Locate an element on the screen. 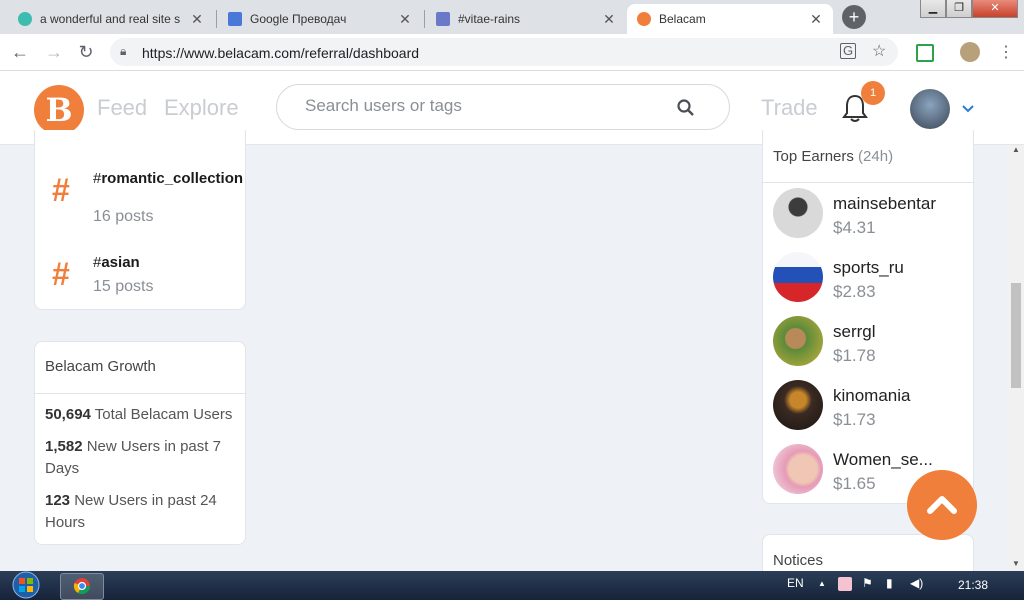 Image resolution: width=1024 pixels, height=600 pixels. nav-explore: Explore is located at coordinates (201, 108).